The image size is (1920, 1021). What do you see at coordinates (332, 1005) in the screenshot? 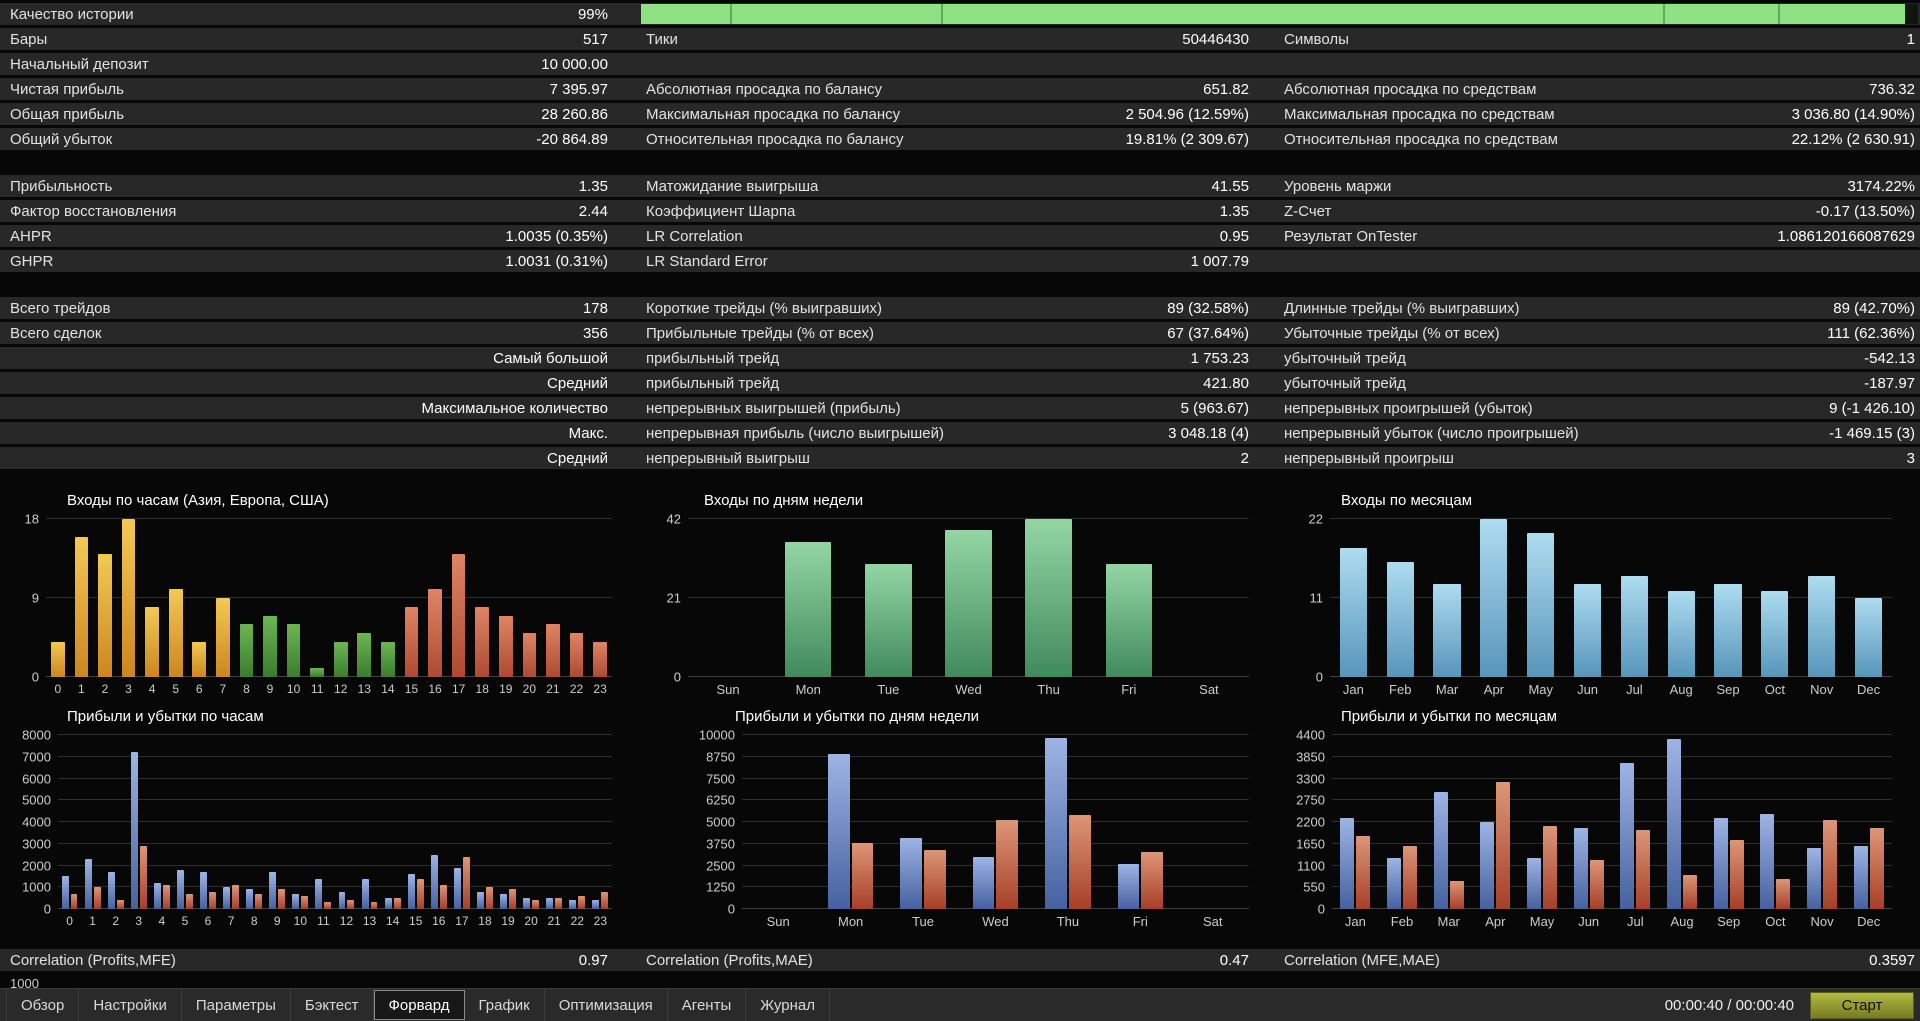
I see `tab-backtest: Бэктест` at bounding box center [332, 1005].